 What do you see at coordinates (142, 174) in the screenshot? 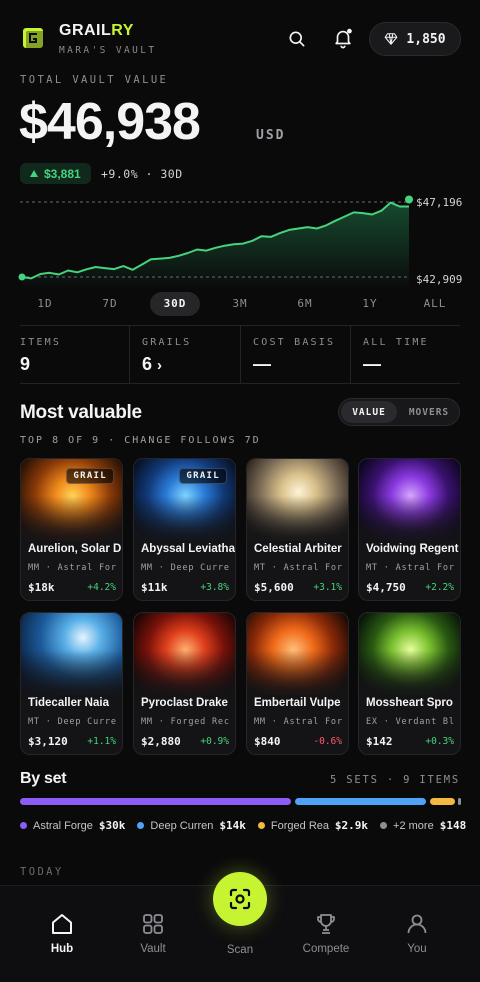
I see `delta-text: +9.0% · 30D` at bounding box center [142, 174].